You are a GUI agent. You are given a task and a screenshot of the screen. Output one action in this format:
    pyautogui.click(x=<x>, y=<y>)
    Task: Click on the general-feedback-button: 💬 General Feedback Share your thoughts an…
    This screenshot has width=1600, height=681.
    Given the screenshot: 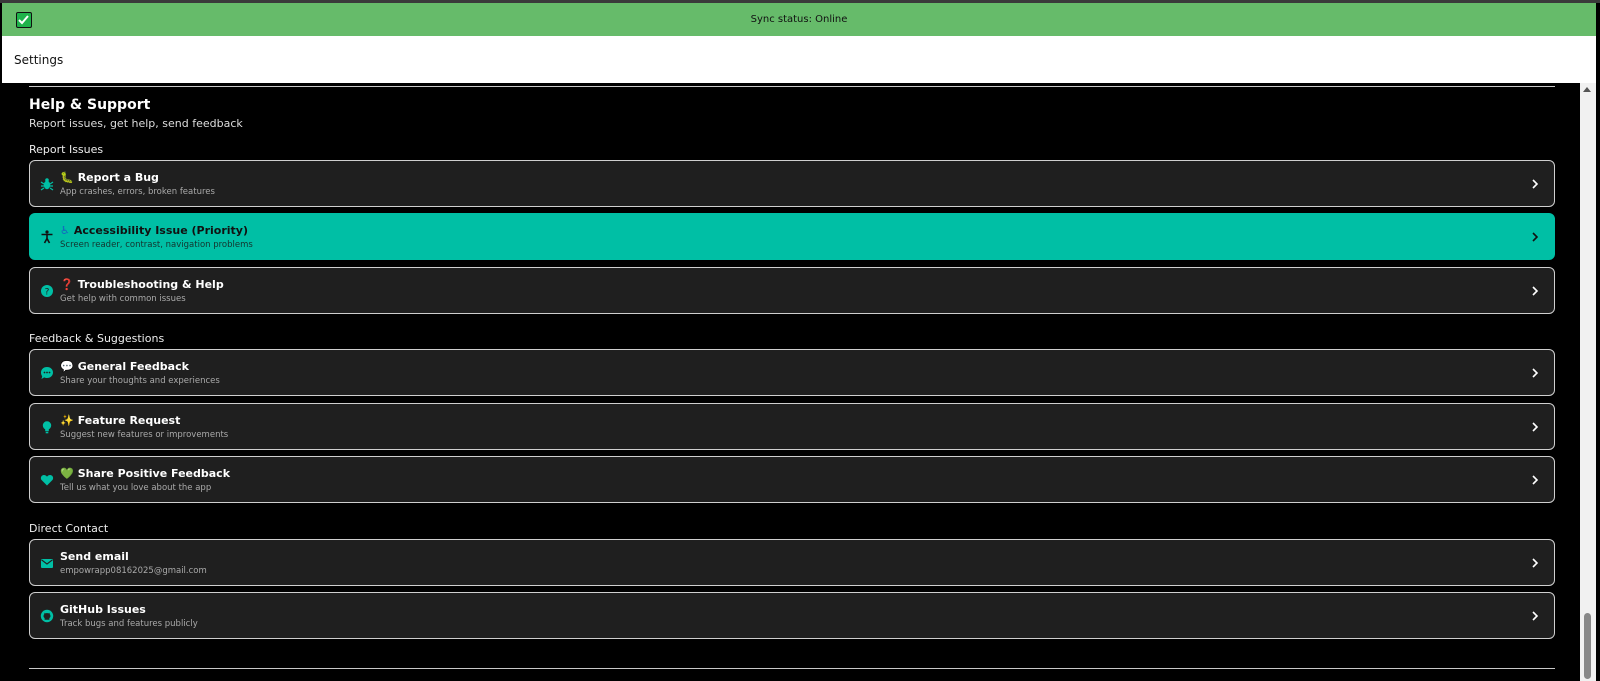 What is the action you would take?
    pyautogui.click(x=792, y=372)
    